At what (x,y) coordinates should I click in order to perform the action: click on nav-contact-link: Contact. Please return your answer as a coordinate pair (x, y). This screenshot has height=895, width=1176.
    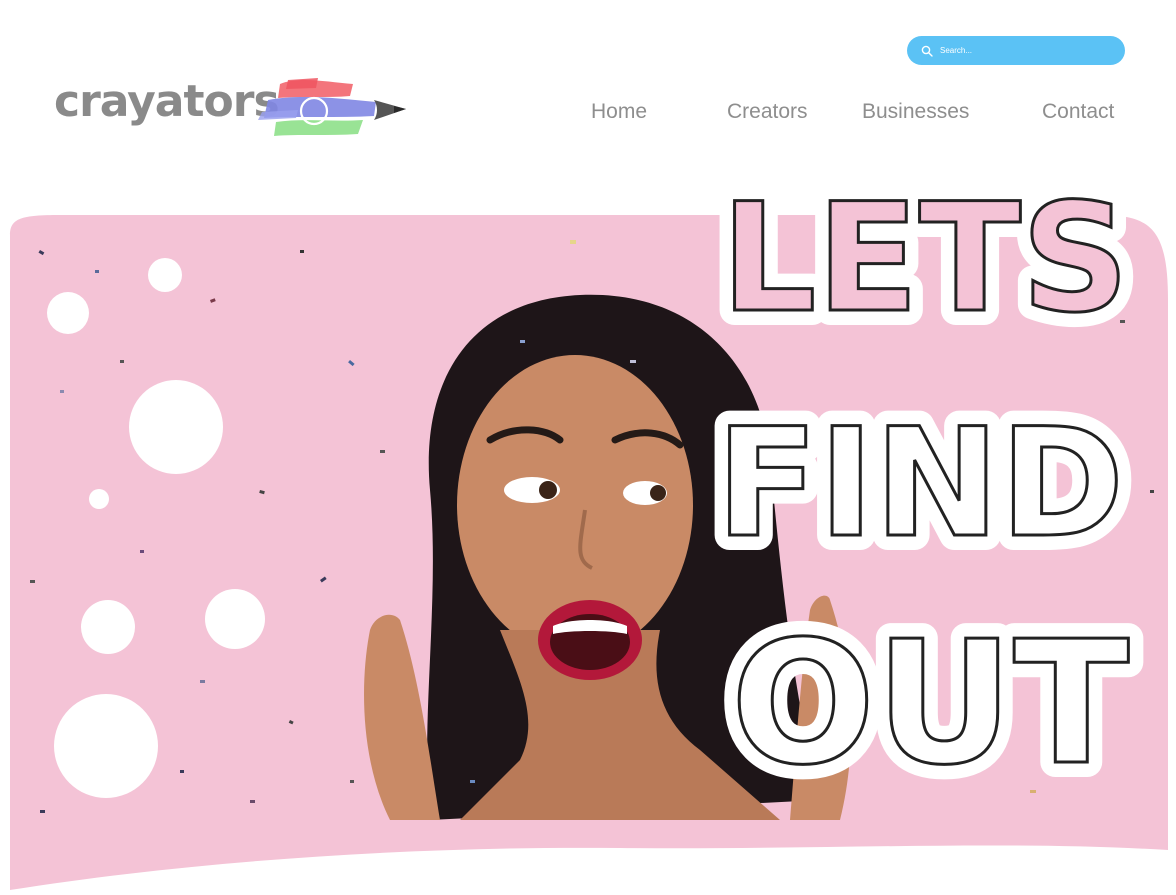
    Looking at the image, I should click on (1078, 112).